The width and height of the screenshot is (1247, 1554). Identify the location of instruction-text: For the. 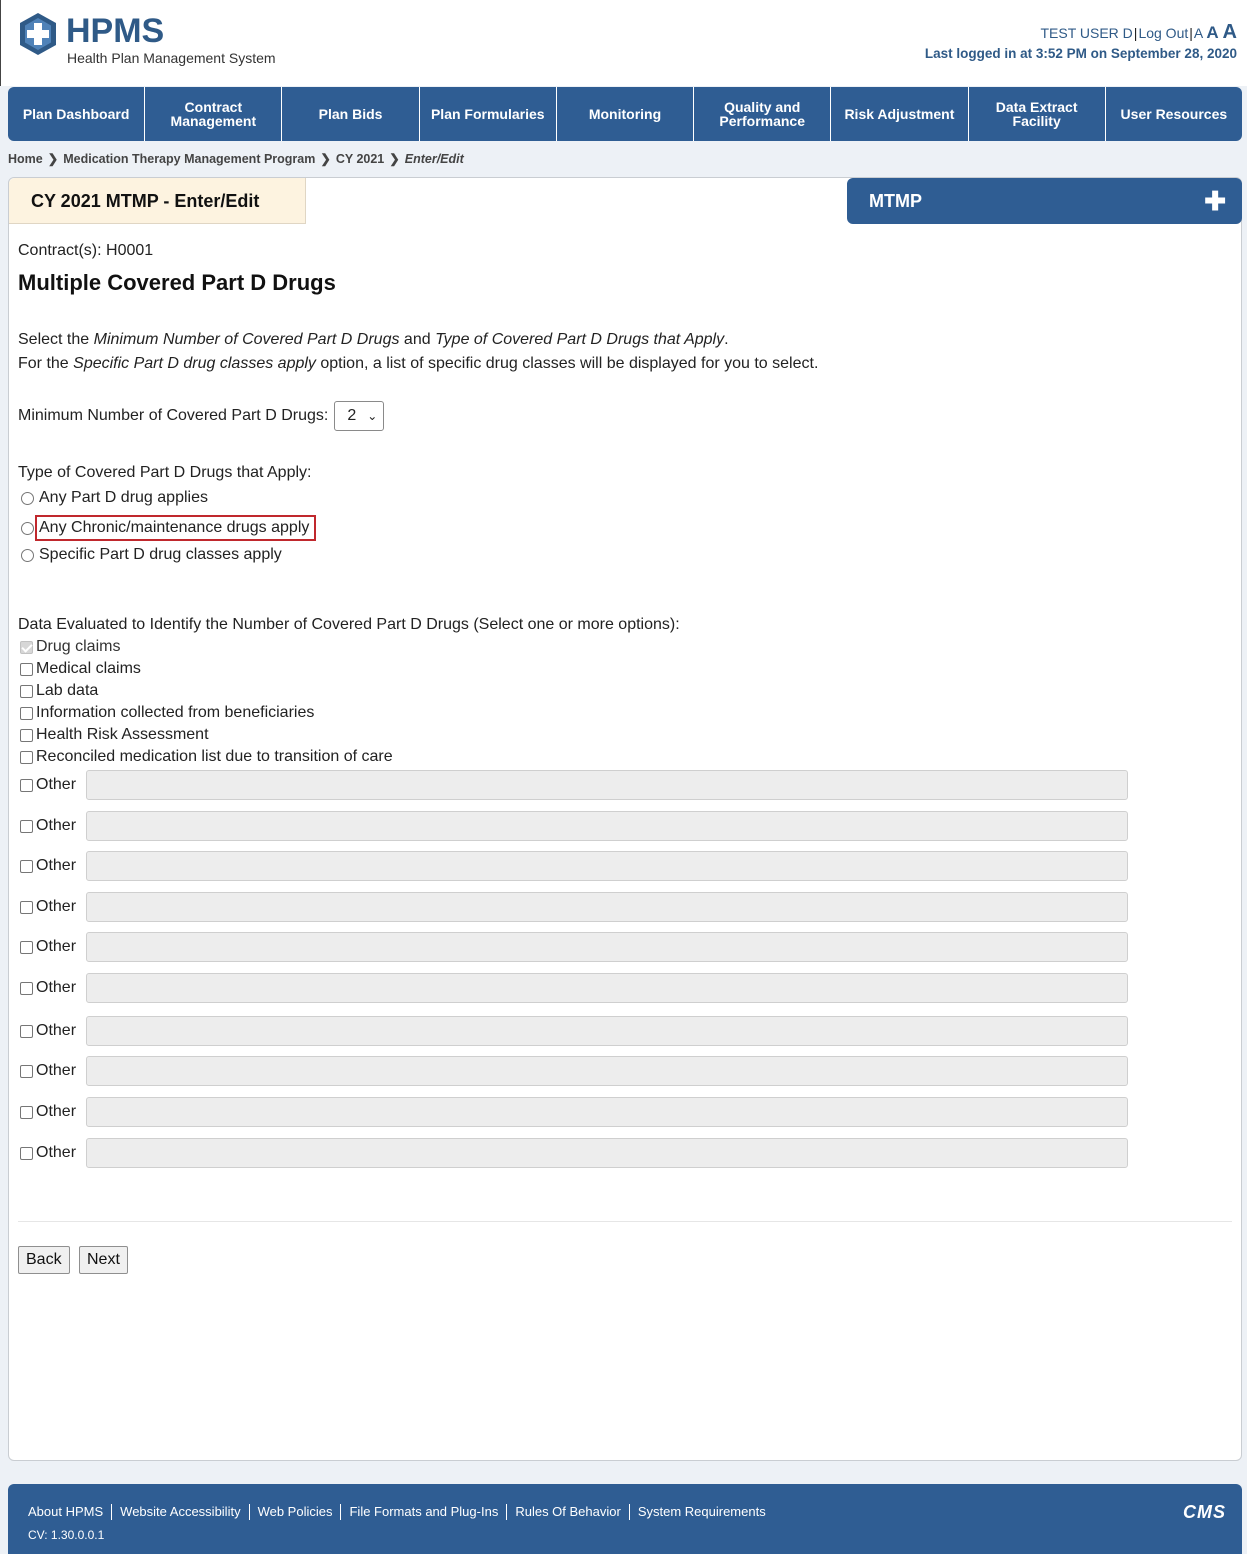
(46, 363).